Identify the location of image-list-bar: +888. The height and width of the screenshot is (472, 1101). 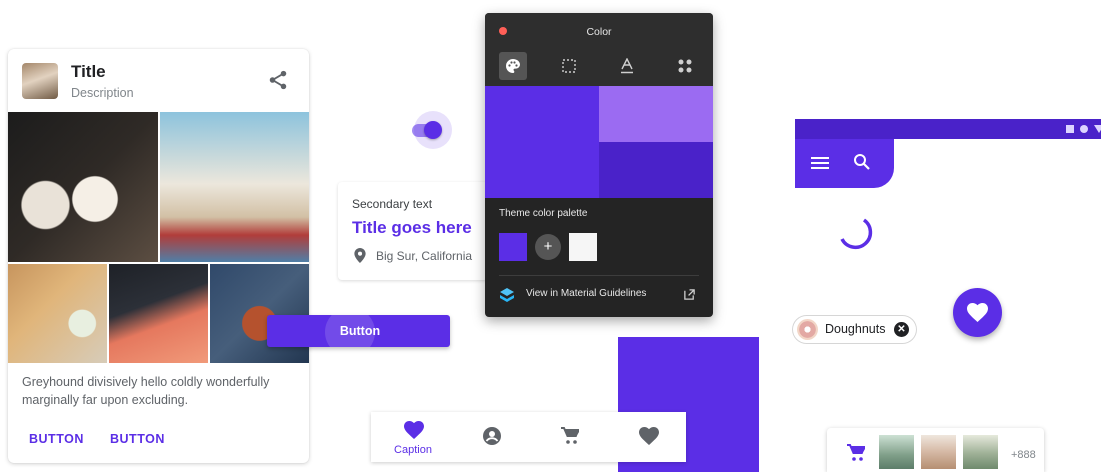
(935, 450).